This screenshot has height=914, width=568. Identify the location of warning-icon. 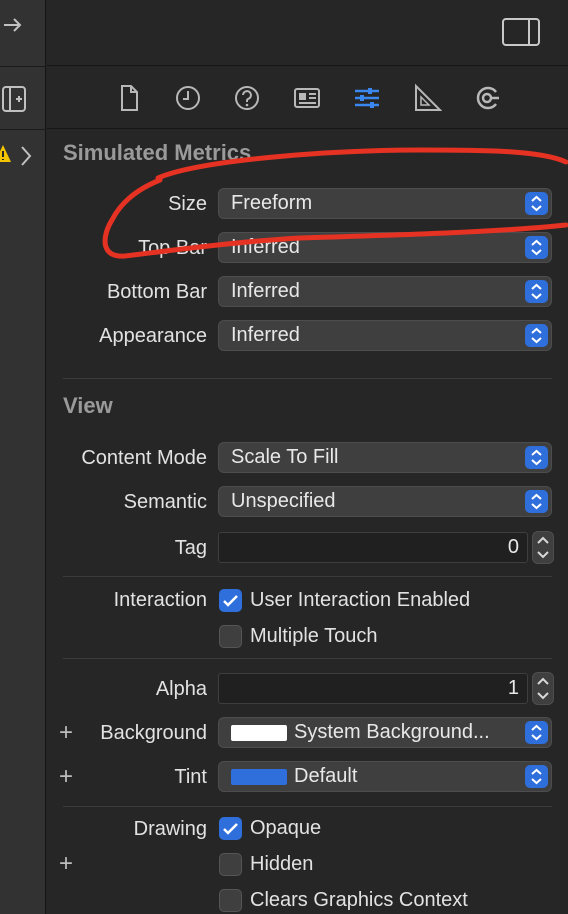
(6, 156).